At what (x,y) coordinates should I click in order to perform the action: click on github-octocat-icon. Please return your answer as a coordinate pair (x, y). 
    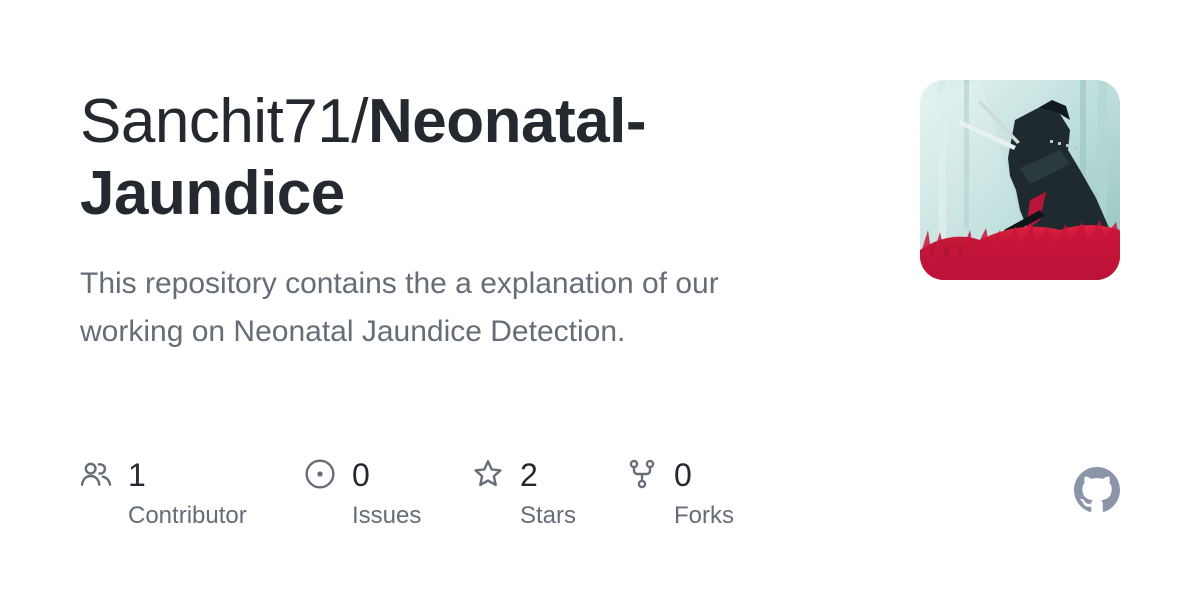
    Looking at the image, I should click on (1097, 490).